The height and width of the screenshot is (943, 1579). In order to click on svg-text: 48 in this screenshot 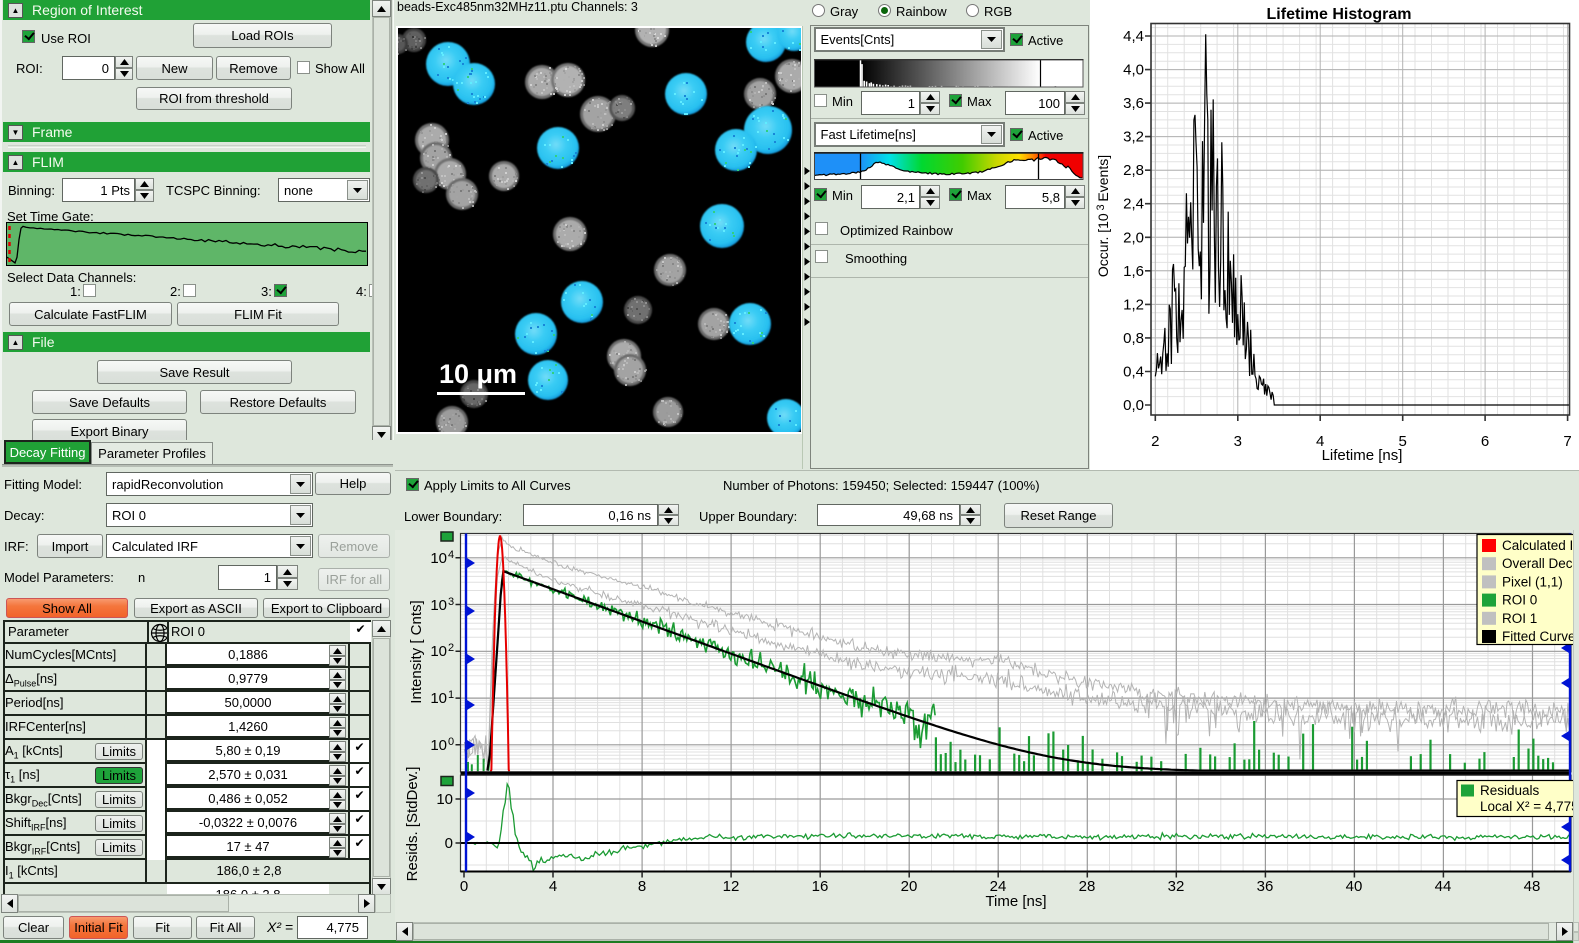, I will do `click(1532, 886)`.